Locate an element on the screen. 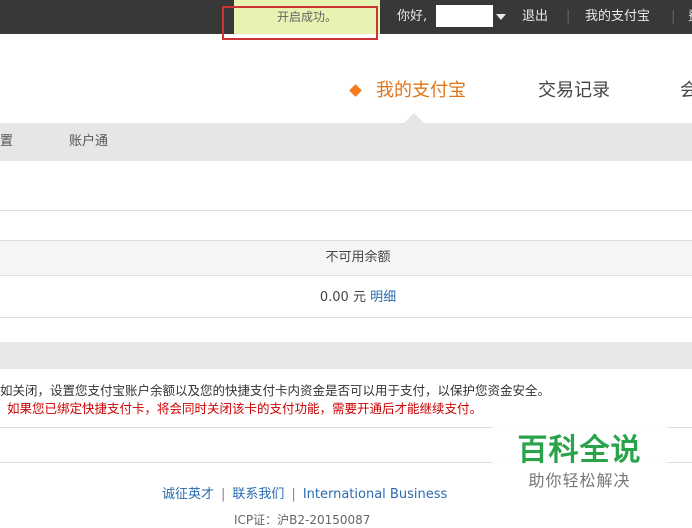  subnav-item-account-link: 账户通 is located at coordinates (88, 142).